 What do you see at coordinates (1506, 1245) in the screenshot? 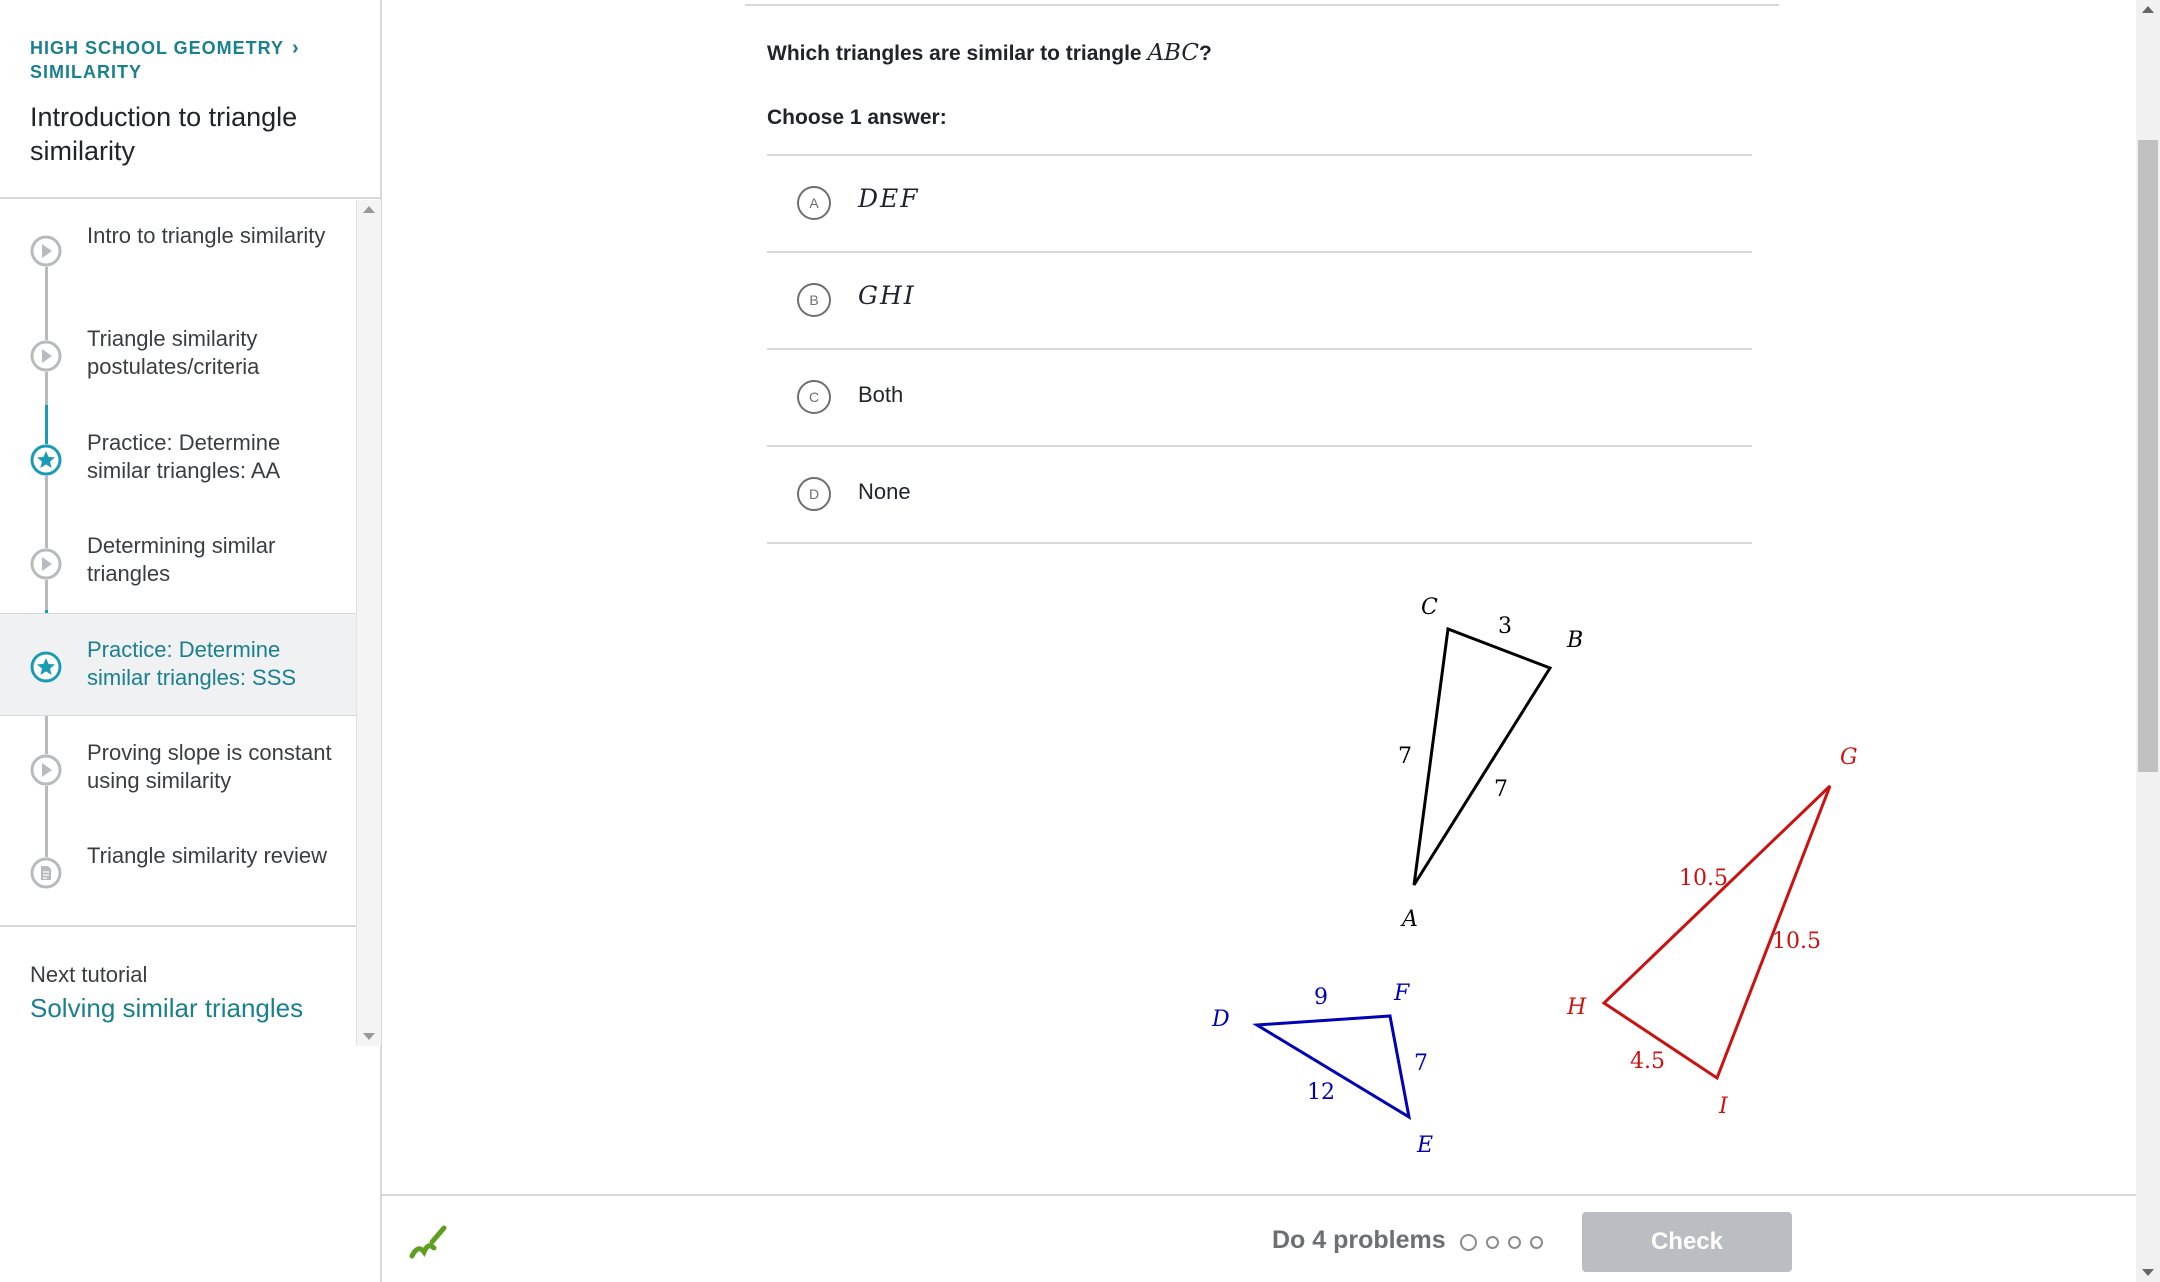
I see `progress-dots` at bounding box center [1506, 1245].